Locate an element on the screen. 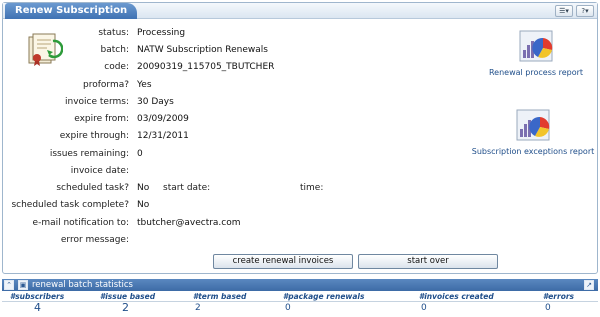  batch-value: NATW Subscription Renewals is located at coordinates (202, 50).